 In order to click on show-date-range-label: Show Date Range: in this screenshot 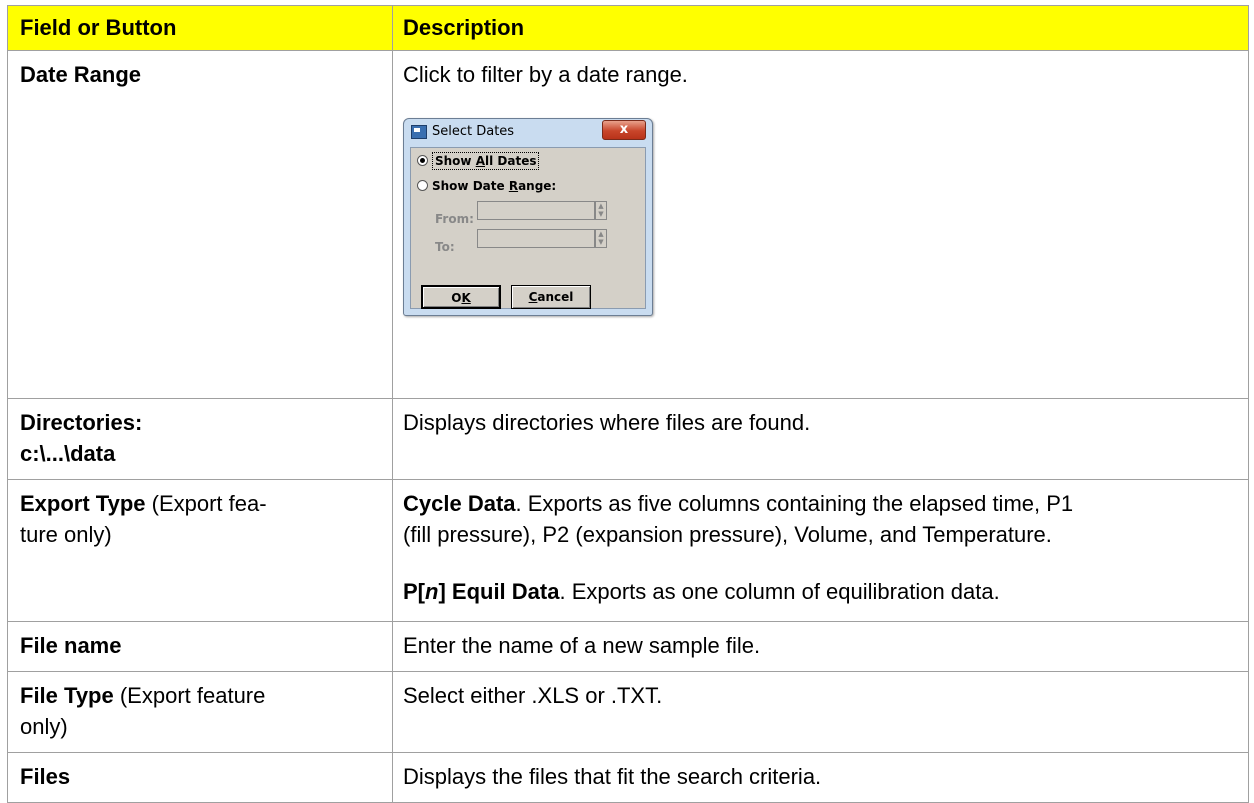, I will do `click(494, 186)`.